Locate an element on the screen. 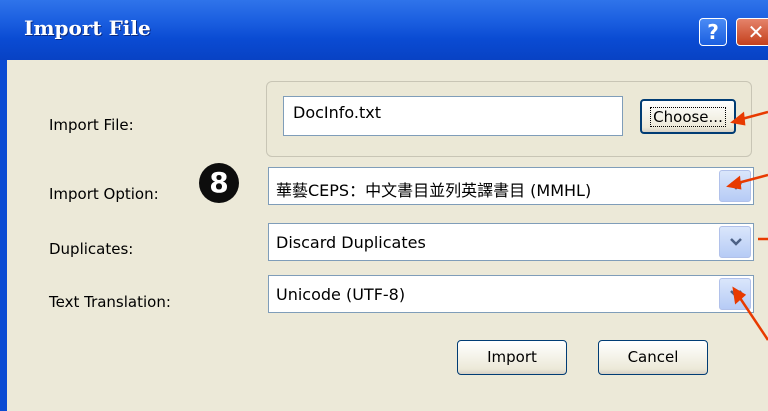 This screenshot has width=768, height=411. arrow-head-choose is located at coordinates (738, 118).